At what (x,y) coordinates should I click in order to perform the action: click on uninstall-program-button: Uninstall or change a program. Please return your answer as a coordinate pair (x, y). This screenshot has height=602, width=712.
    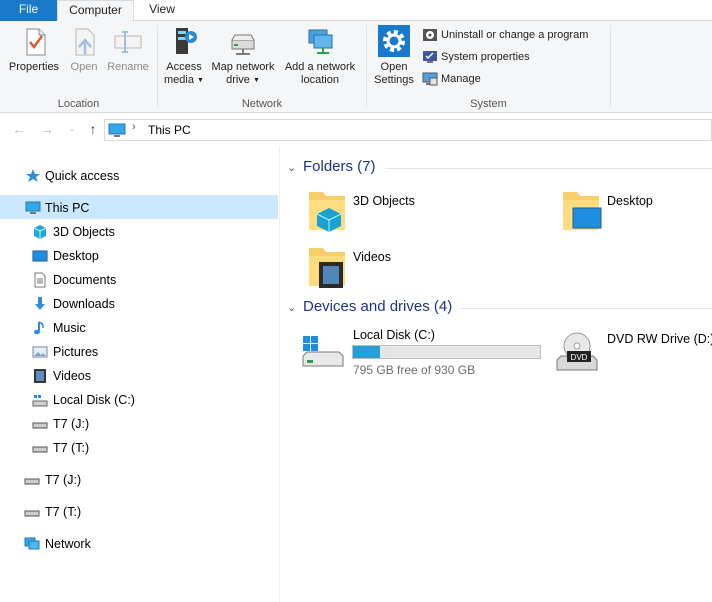
    Looking at the image, I should click on (505, 36).